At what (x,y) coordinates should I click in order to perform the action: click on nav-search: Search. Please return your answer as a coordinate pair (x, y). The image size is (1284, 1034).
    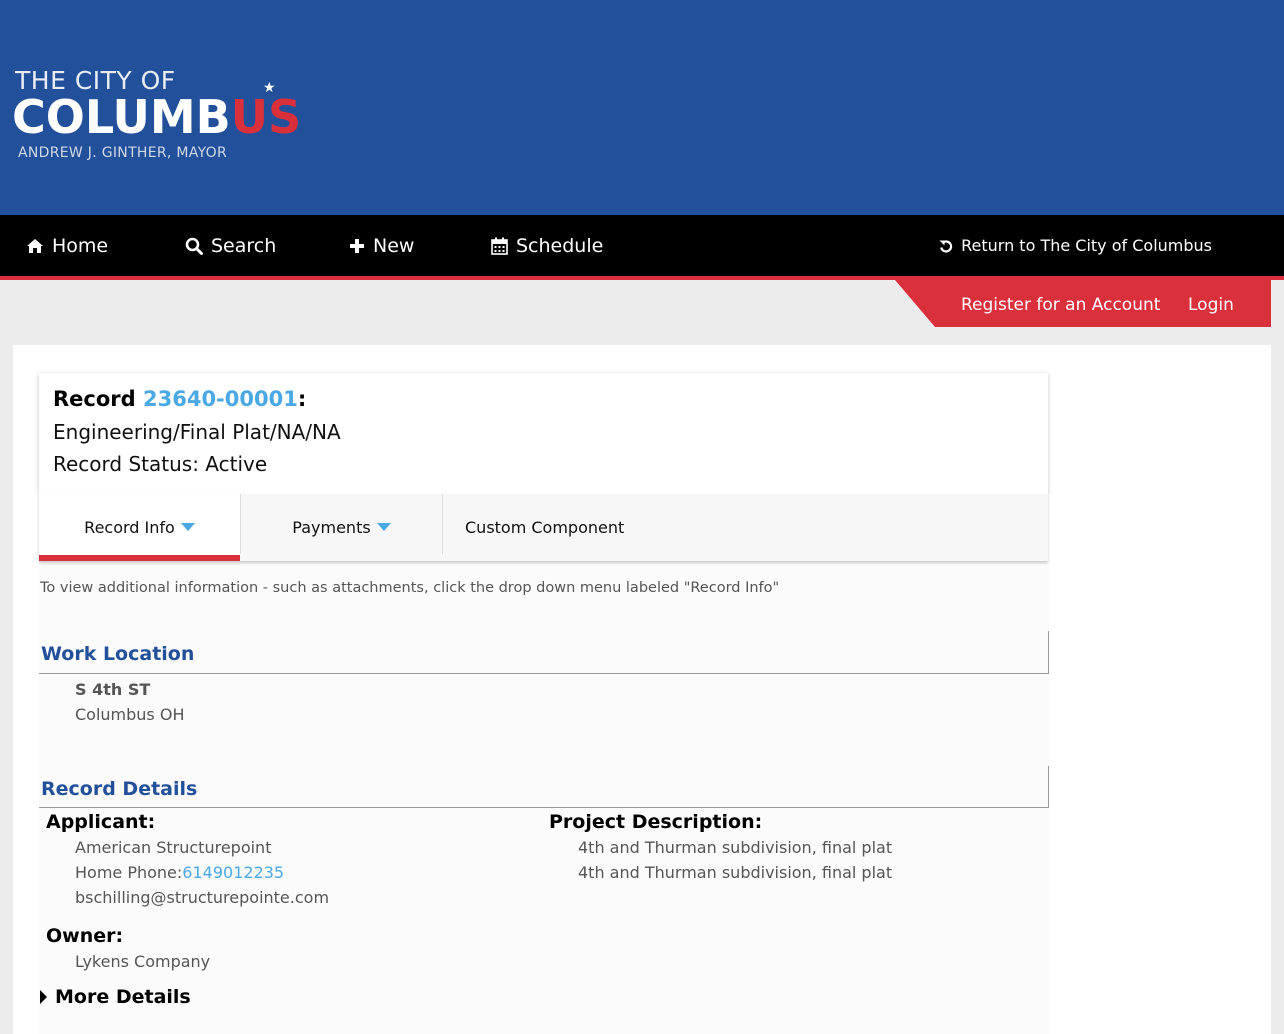
    Looking at the image, I should click on (230, 245).